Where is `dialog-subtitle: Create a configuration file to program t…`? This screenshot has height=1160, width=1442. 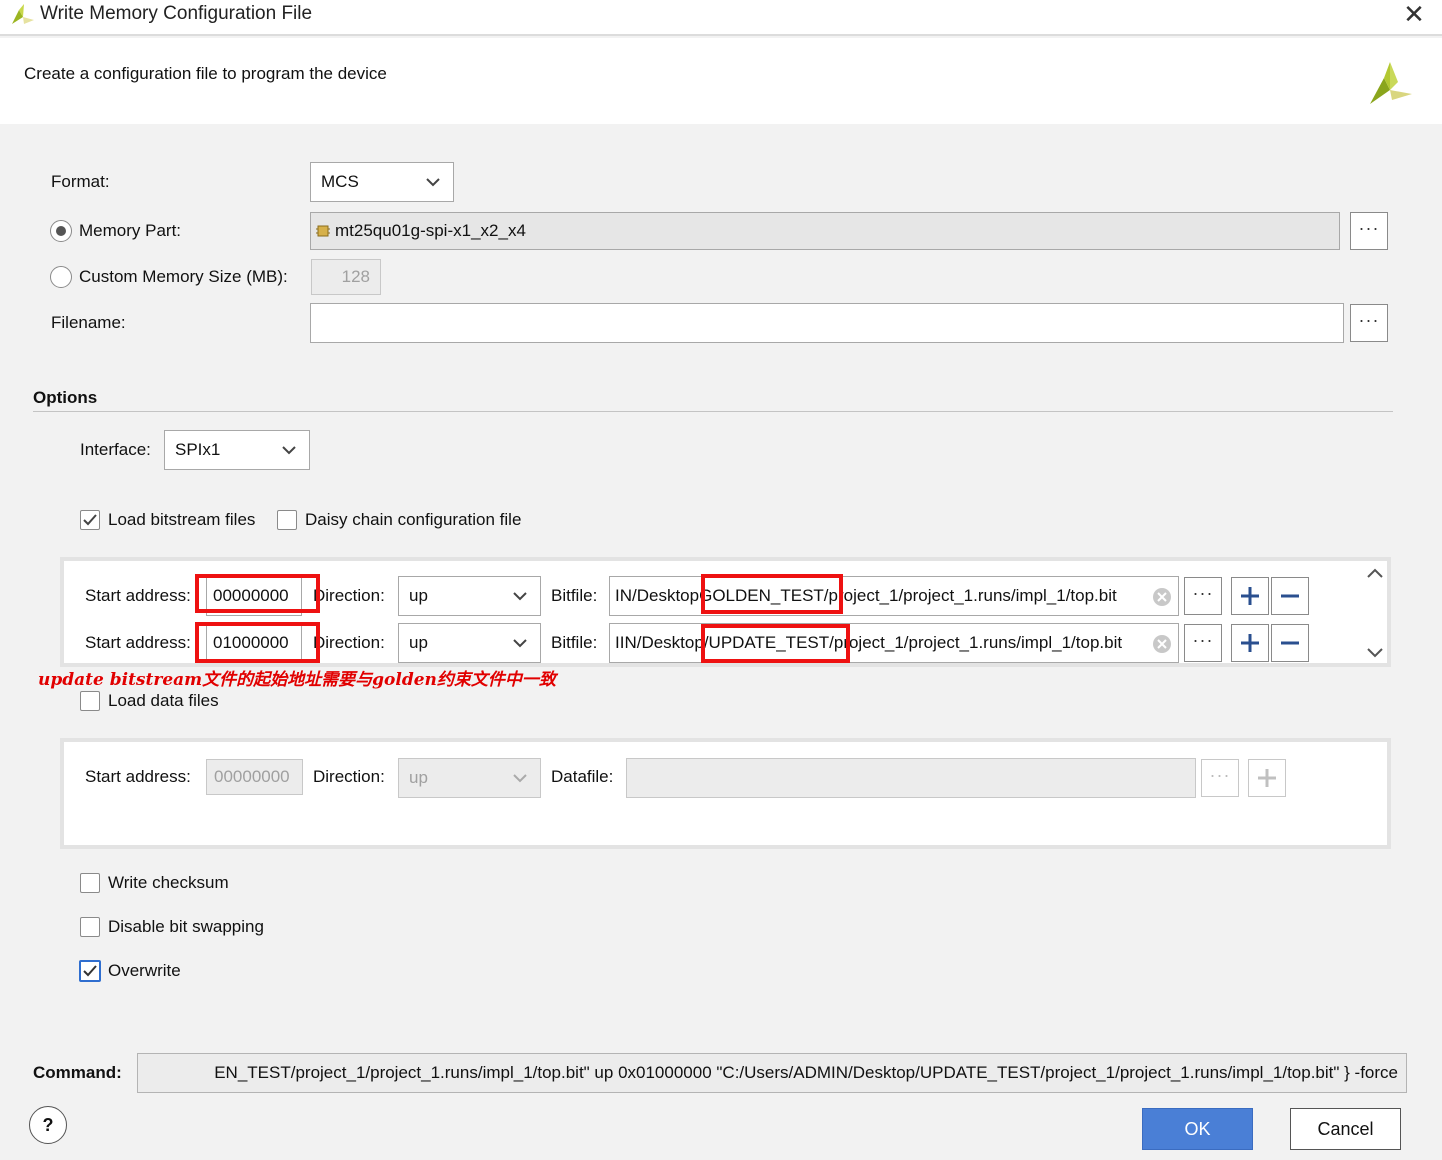 dialog-subtitle: Create a configuration file to program t… is located at coordinates (205, 73).